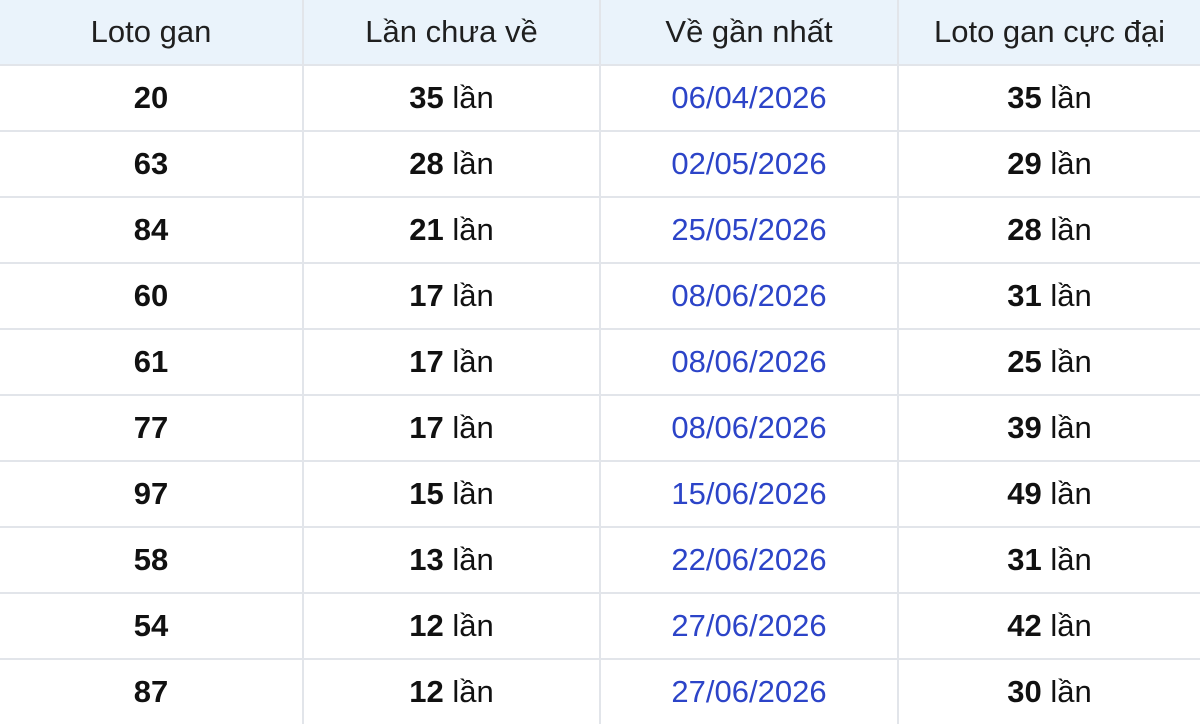 The height and width of the screenshot is (724, 1200). What do you see at coordinates (426, 163) in the screenshot?
I see `absent-count: 28` at bounding box center [426, 163].